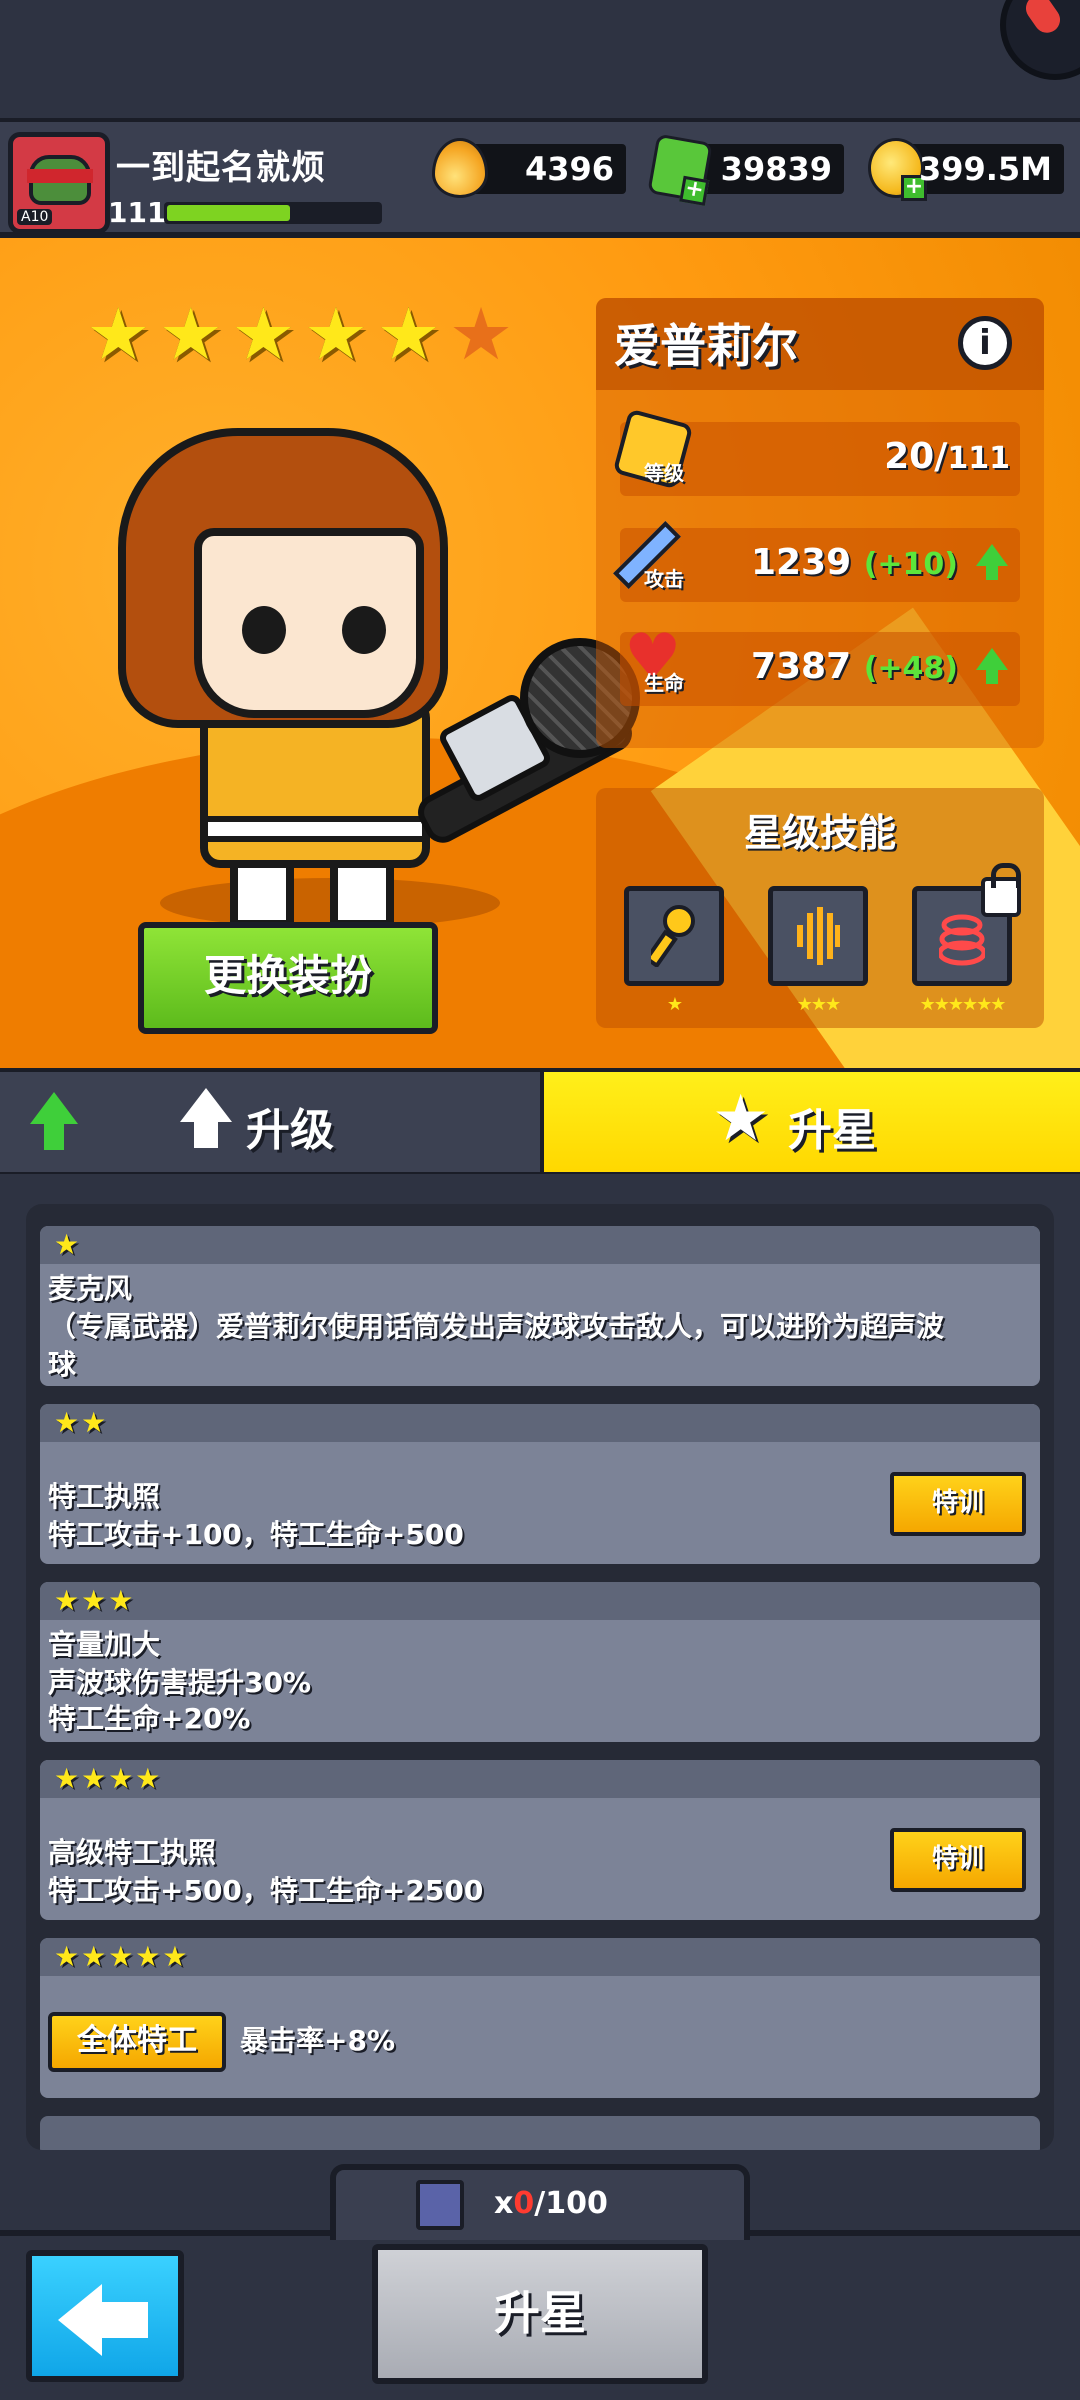 This screenshot has height=2400, width=1080. Describe the element at coordinates (706, 346) in the screenshot. I see `hero-name: 爱普莉尔` at that location.